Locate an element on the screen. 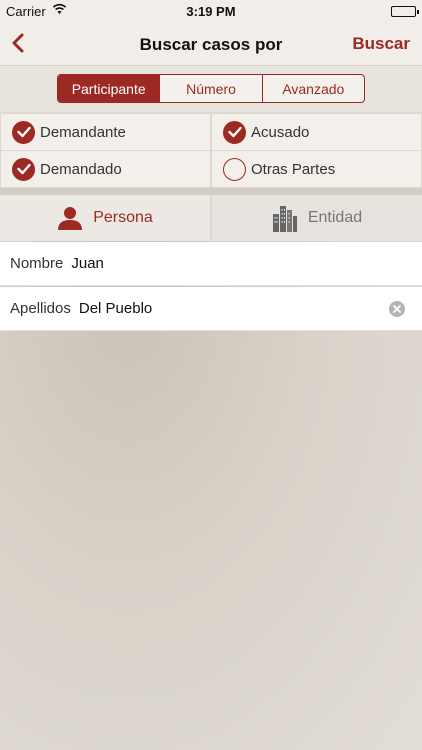  entidad-button: Entidad is located at coordinates (317, 218).